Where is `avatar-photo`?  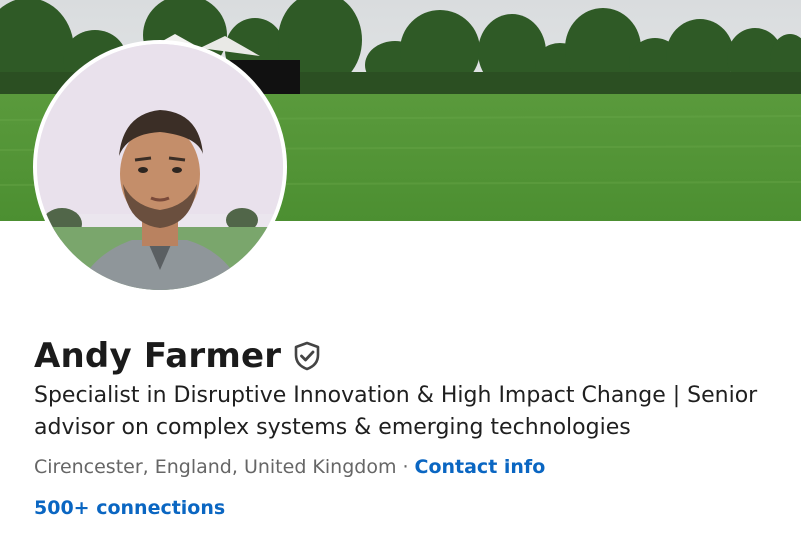 avatar-photo is located at coordinates (160, 167).